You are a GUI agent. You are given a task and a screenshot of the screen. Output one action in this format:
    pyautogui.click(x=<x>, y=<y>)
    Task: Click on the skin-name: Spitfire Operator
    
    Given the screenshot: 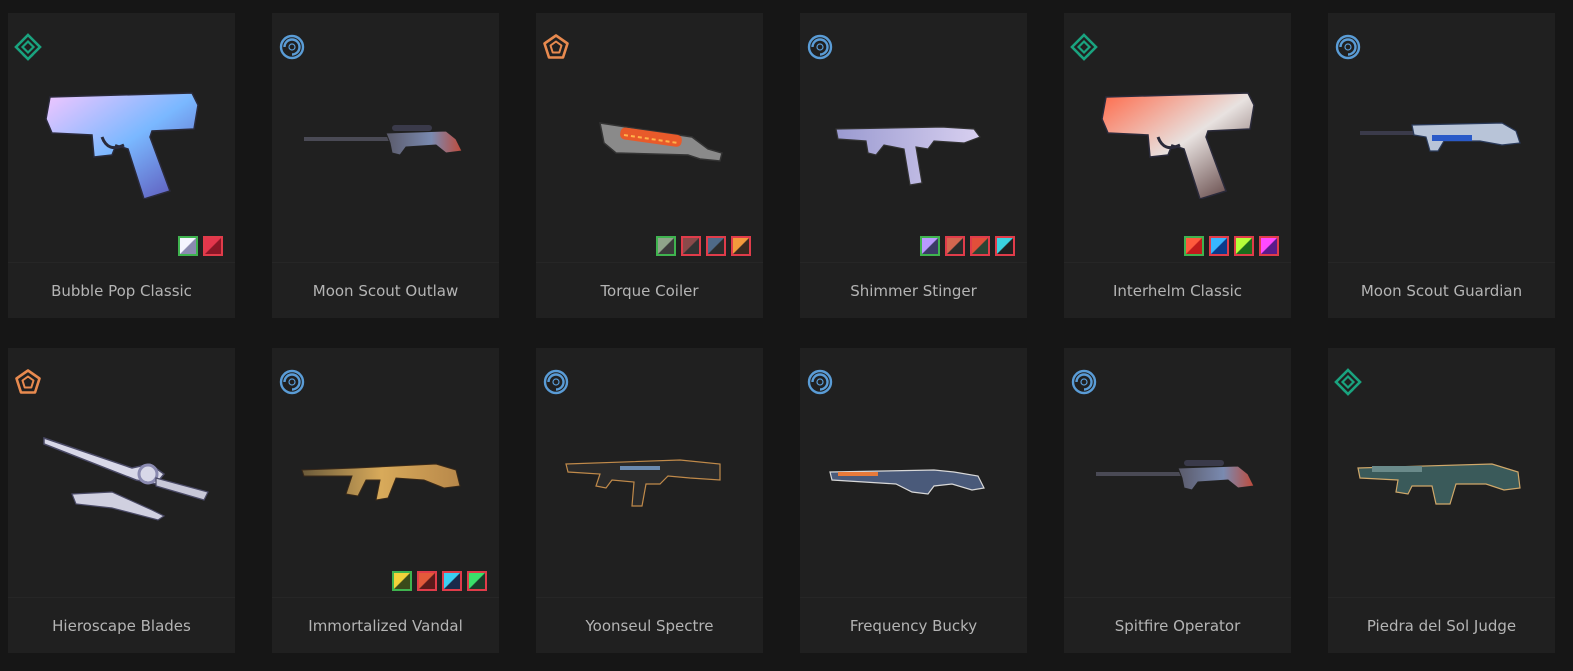 What is the action you would take?
    pyautogui.click(x=1177, y=626)
    